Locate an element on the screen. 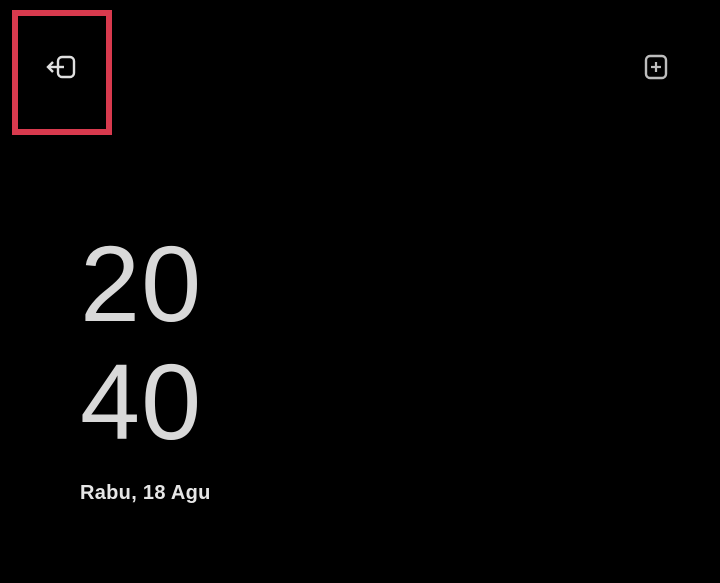 This screenshot has height=583, width=720. exit-icon is located at coordinates (62, 67).